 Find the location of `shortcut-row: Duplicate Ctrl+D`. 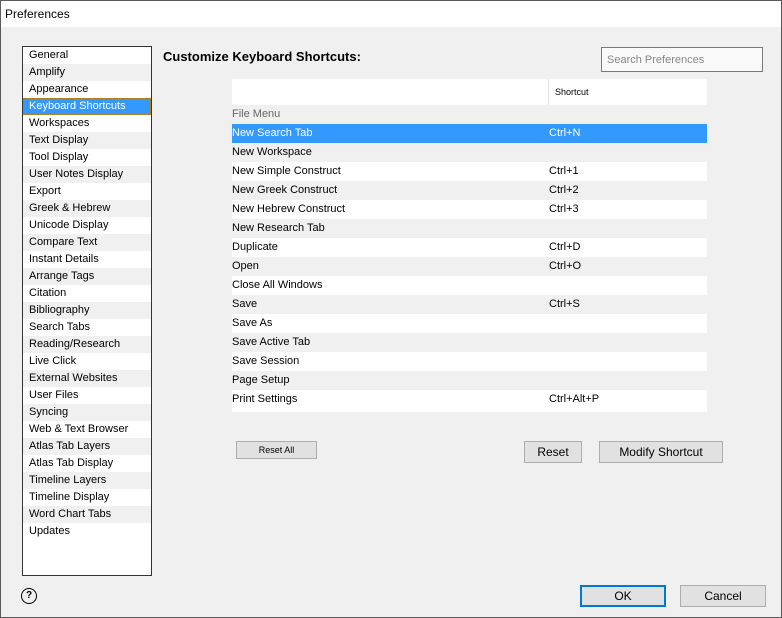

shortcut-row: Duplicate Ctrl+D is located at coordinates (469, 247).